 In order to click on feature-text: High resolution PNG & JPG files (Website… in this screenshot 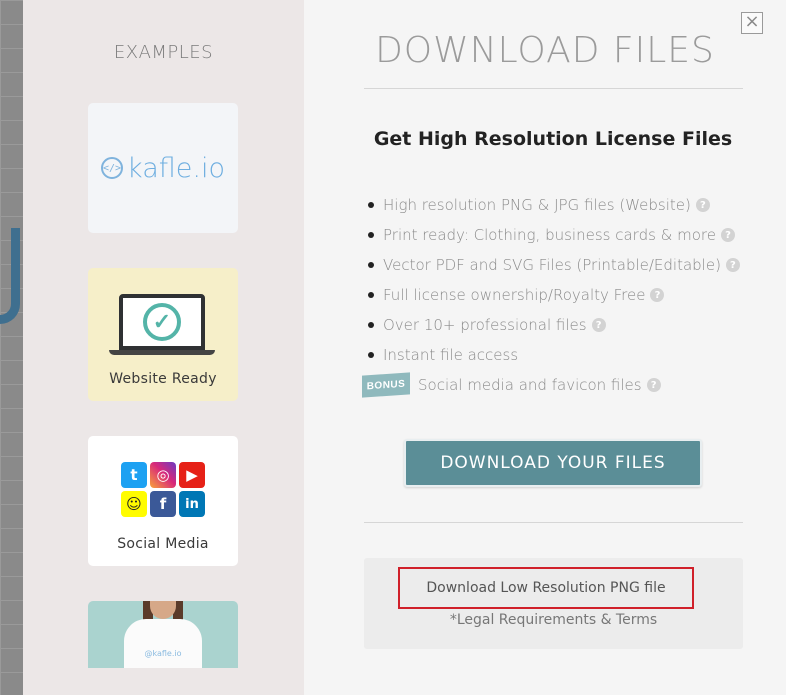, I will do `click(537, 205)`.